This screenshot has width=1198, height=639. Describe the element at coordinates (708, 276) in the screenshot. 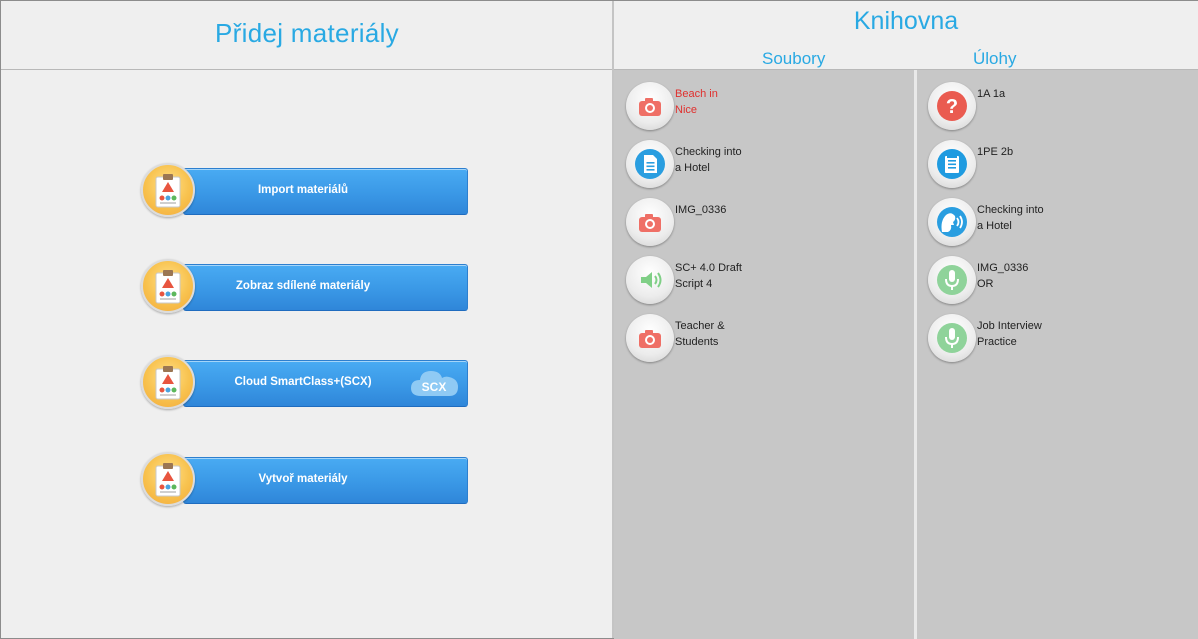

I see `file-name: SC+ 4.0 Draft Script 4` at that location.